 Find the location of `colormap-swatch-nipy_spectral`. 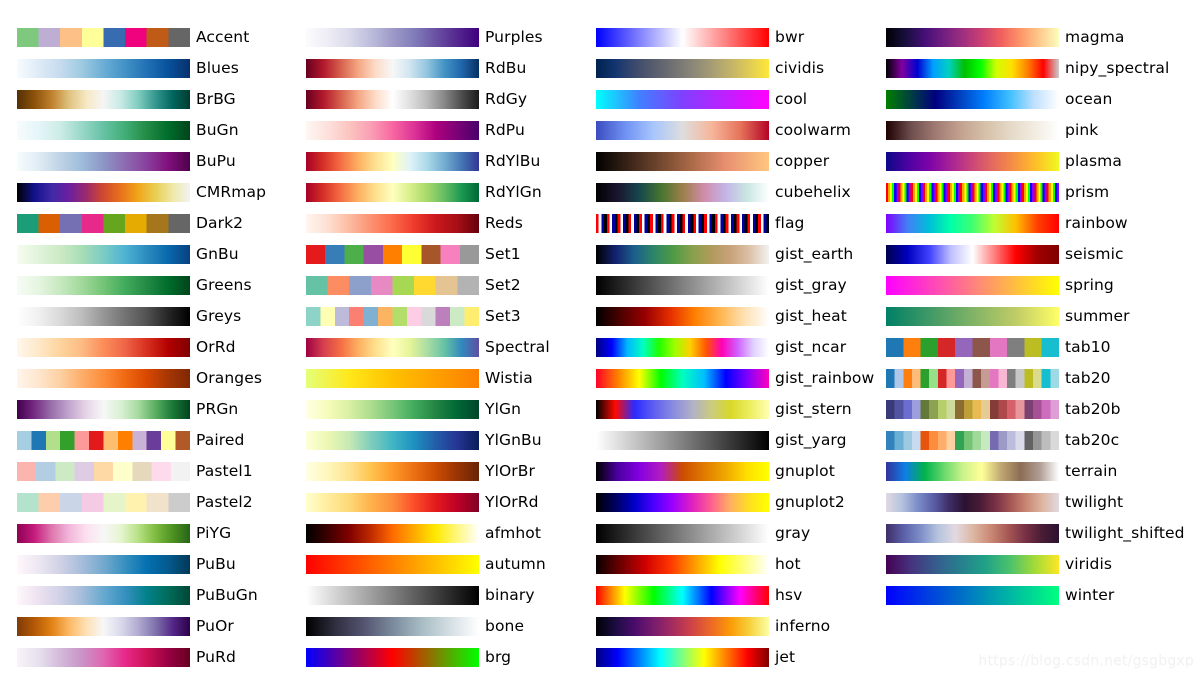

colormap-swatch-nipy_spectral is located at coordinates (972, 68).